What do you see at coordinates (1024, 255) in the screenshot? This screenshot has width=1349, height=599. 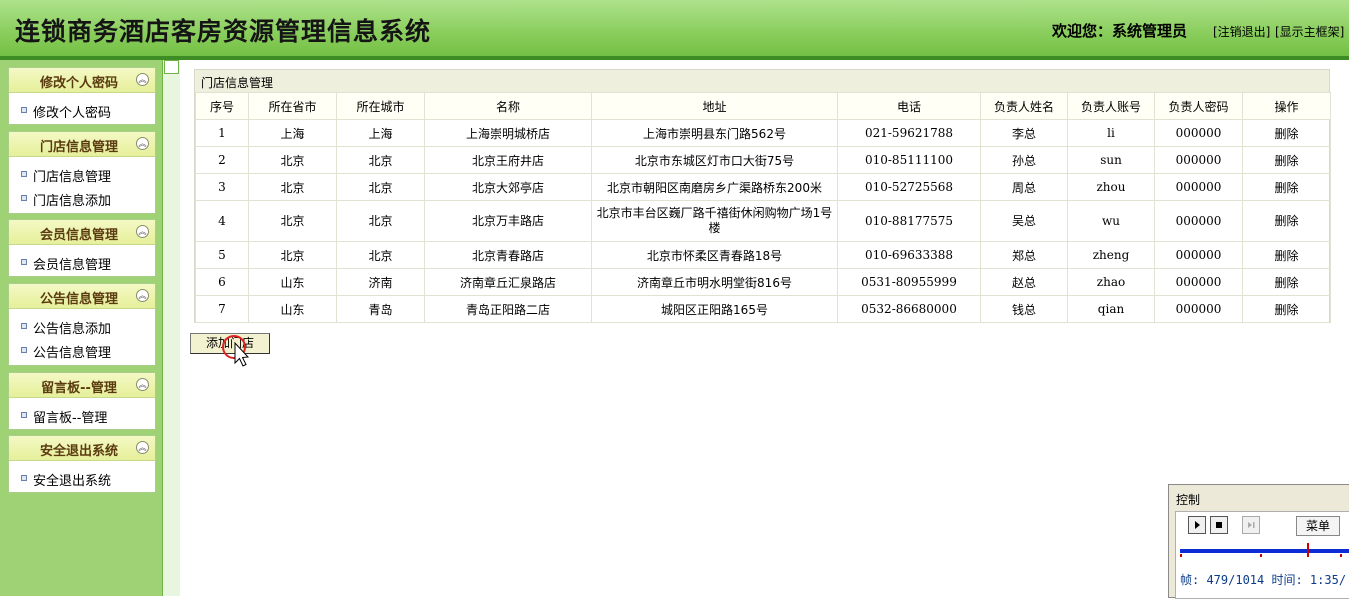 I see `cell-manager-name: 郑总` at bounding box center [1024, 255].